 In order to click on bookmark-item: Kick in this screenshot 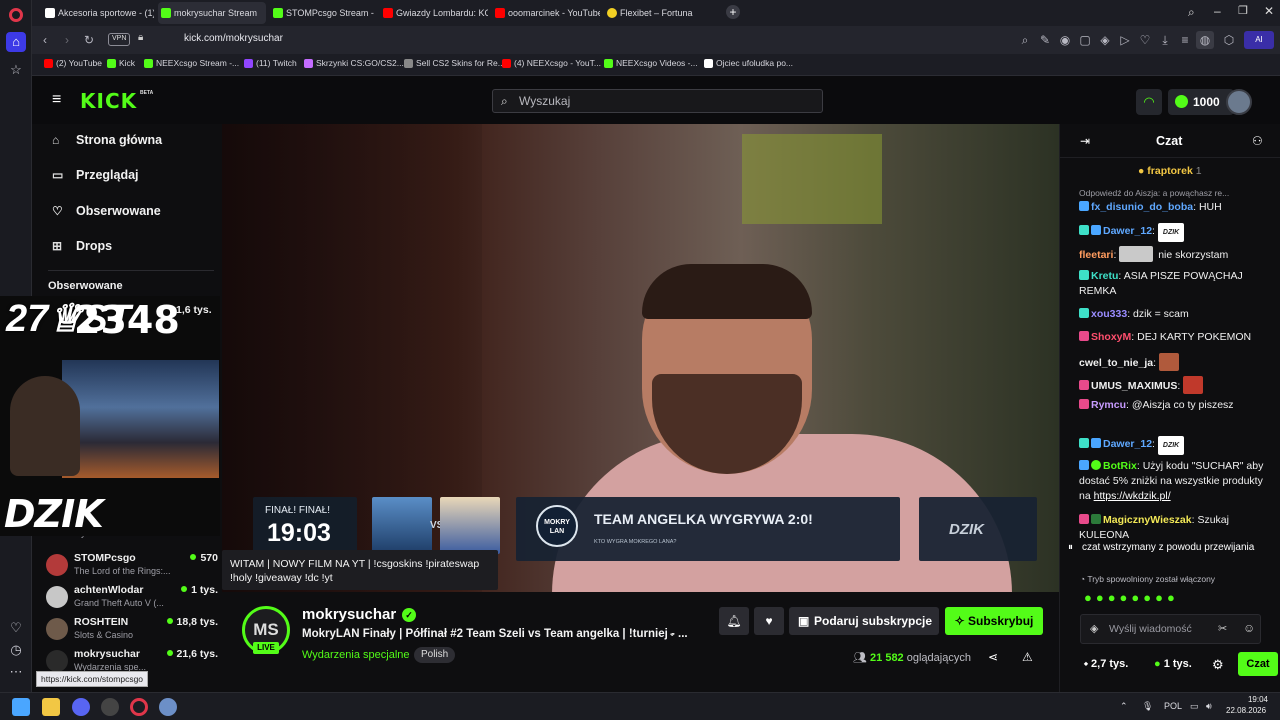, I will do `click(121, 63)`.